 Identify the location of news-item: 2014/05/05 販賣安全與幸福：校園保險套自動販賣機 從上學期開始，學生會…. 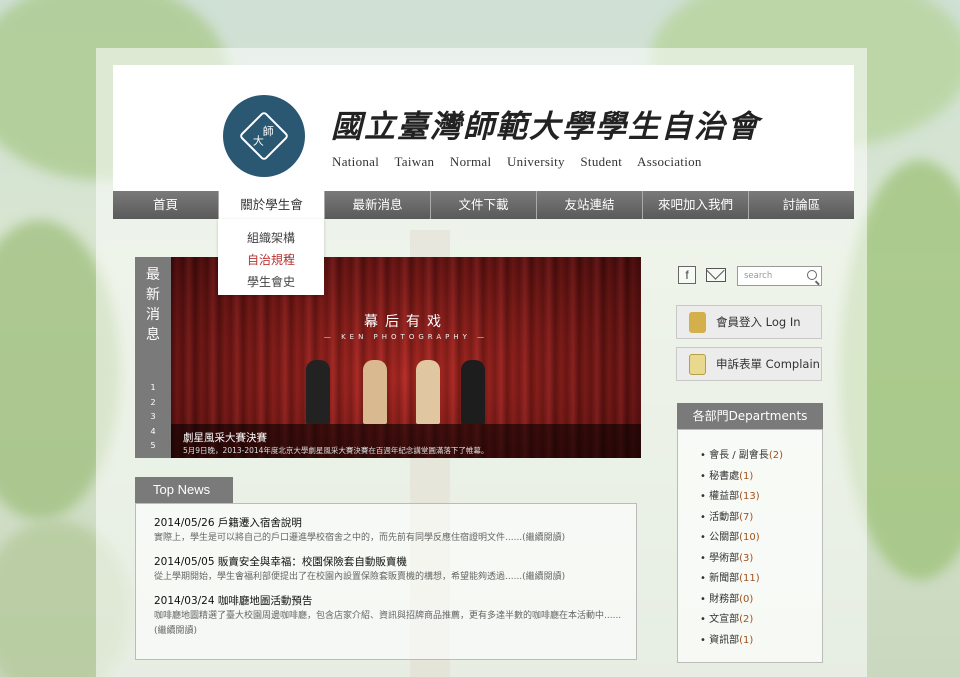
(395, 570).